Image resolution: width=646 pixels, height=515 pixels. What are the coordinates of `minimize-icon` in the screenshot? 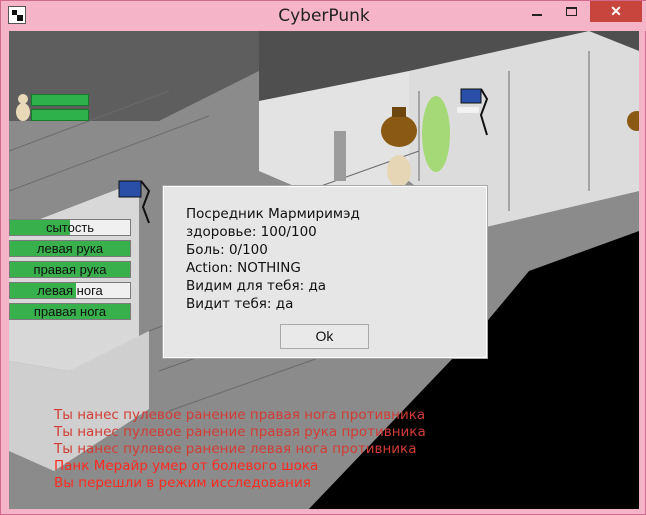 It's located at (537, 14).